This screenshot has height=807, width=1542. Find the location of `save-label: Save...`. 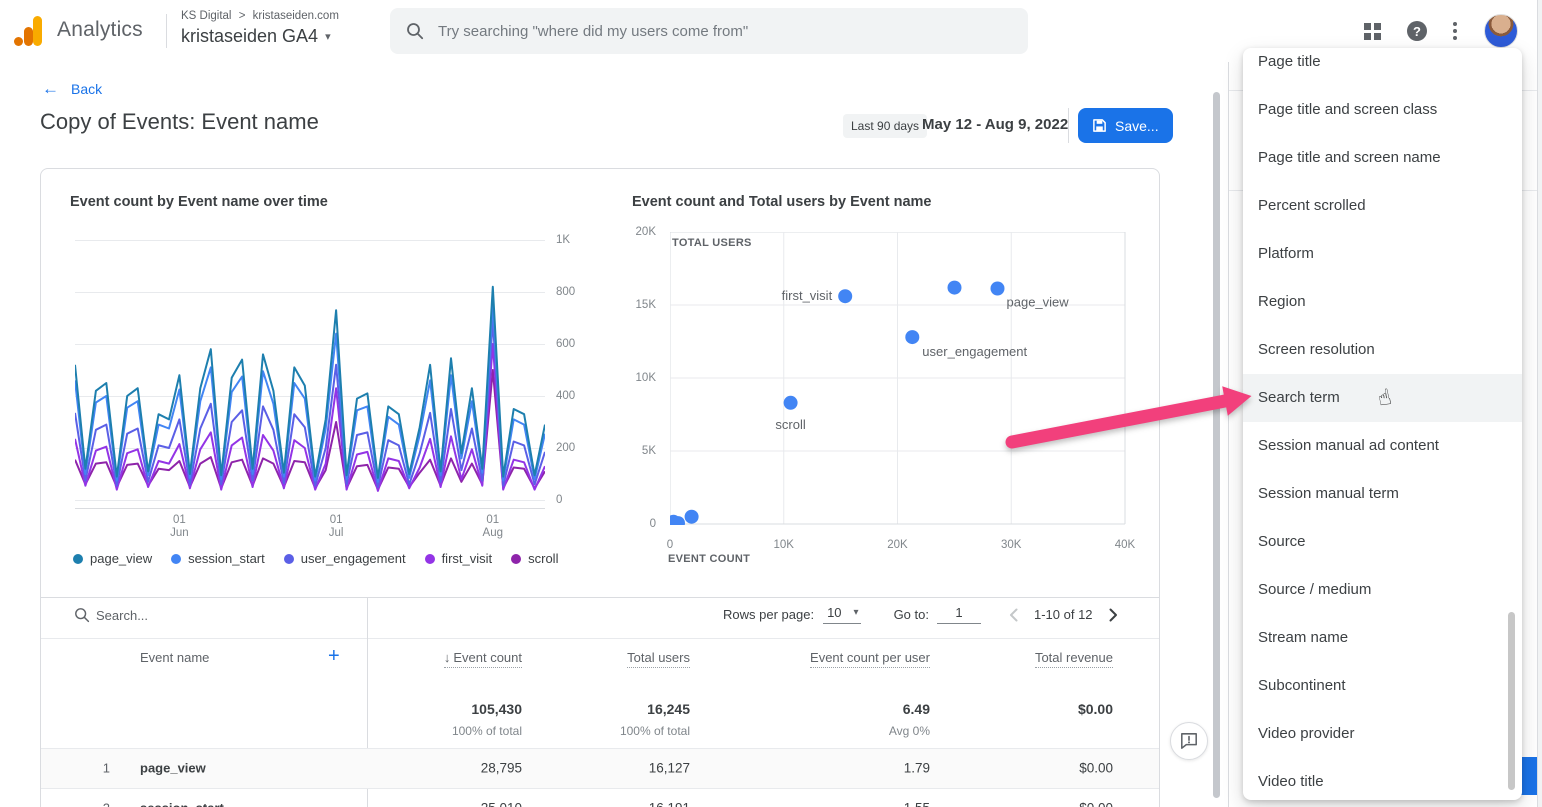

save-label: Save... is located at coordinates (1137, 125).